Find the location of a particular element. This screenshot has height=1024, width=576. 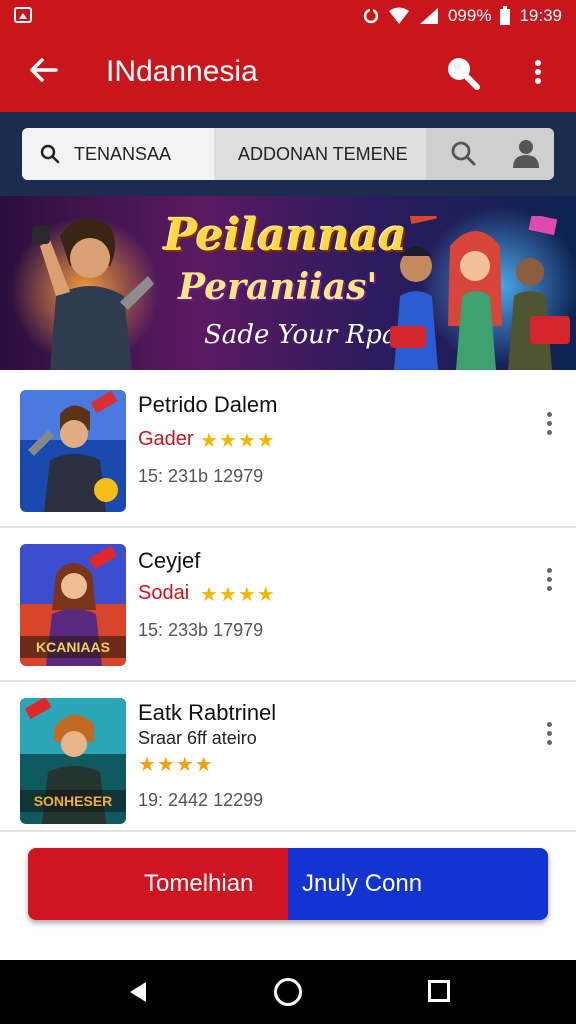

hero-character-illustration is located at coordinates (93, 294).